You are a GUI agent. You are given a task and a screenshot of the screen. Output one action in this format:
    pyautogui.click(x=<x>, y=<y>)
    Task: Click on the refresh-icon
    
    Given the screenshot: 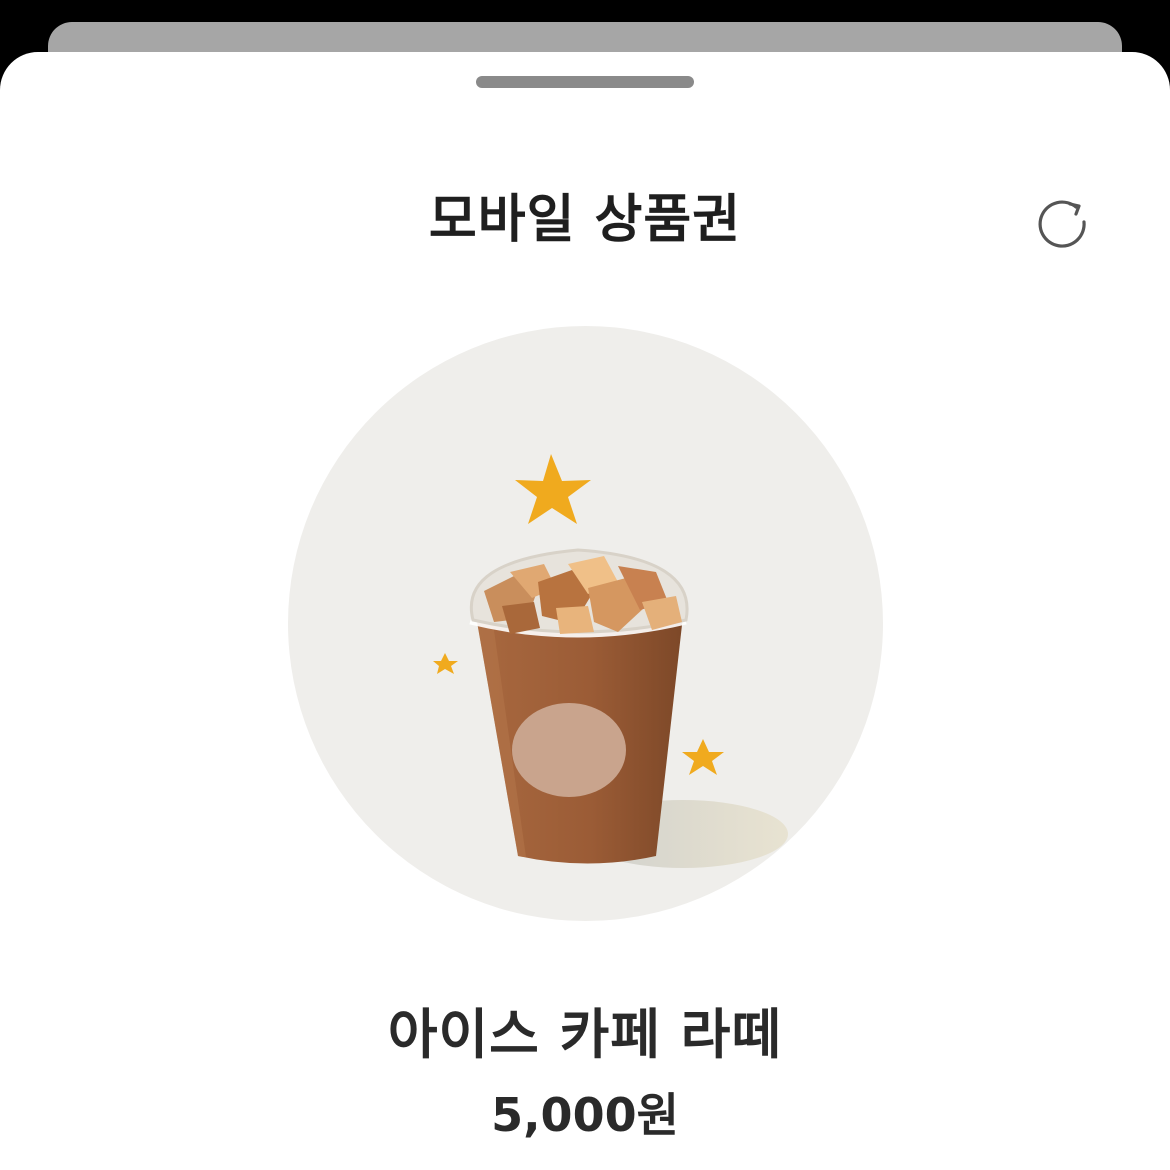 What is the action you would take?
    pyautogui.click(x=1062, y=222)
    